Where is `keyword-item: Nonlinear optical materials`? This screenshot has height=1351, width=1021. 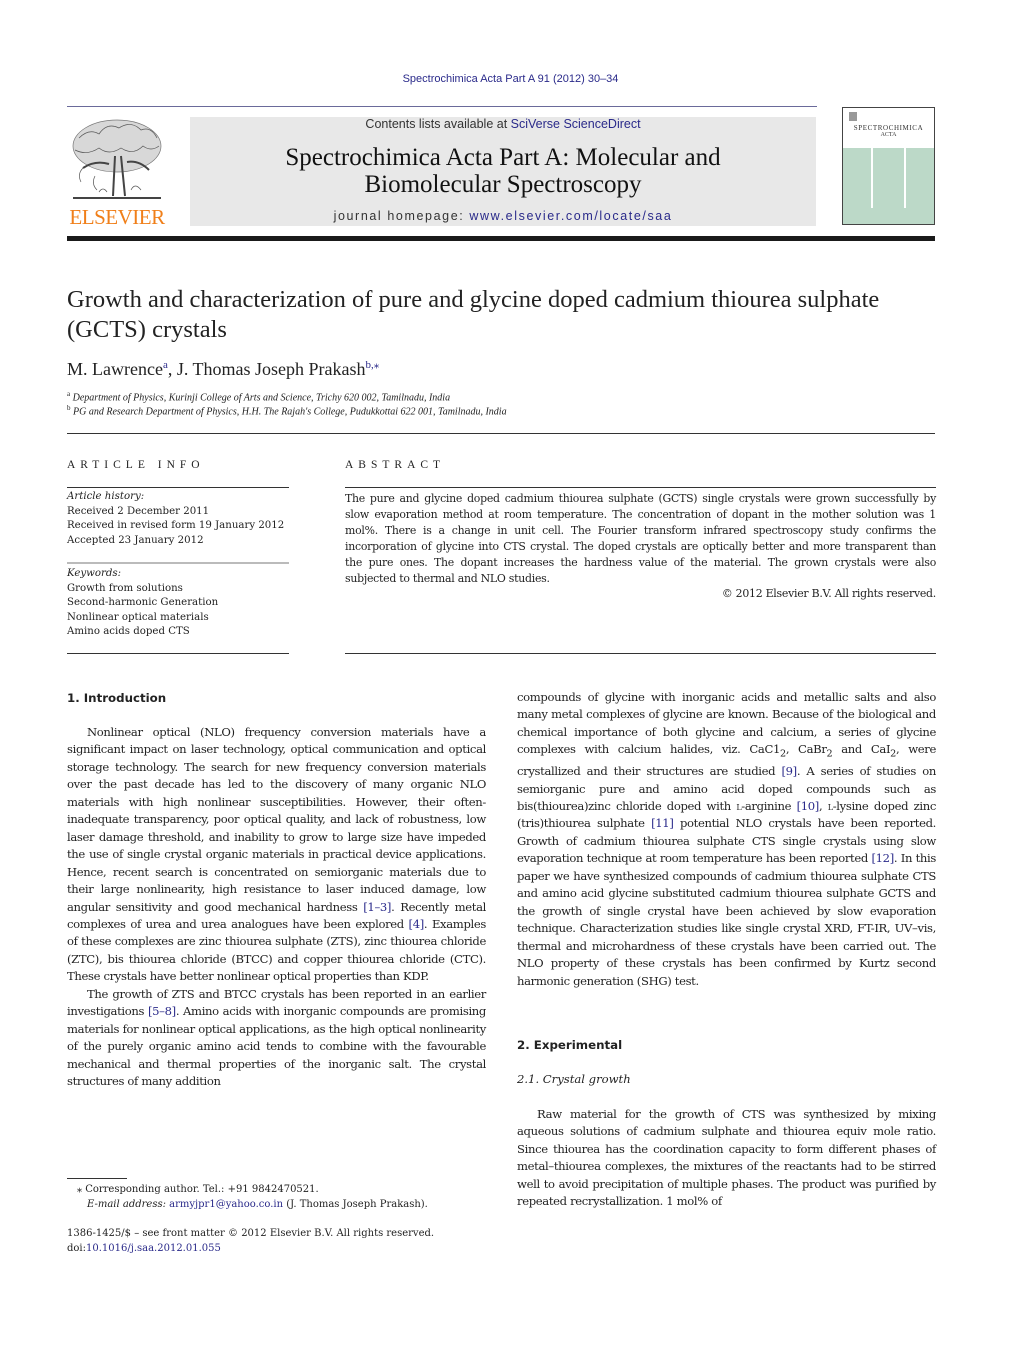
keyword-item: Nonlinear optical materials is located at coordinates (138, 617).